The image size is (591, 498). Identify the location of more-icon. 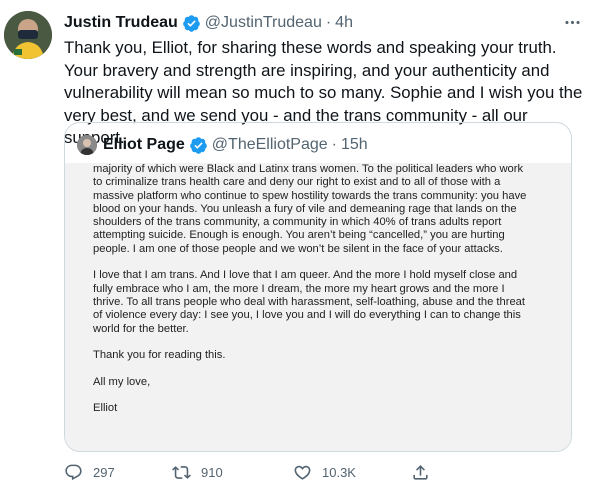
(572, 22).